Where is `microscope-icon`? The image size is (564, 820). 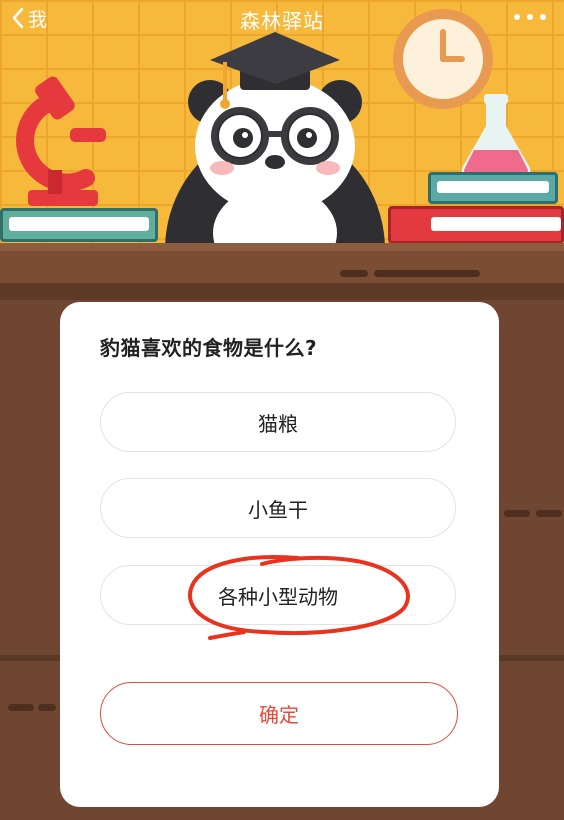 microscope-icon is located at coordinates (61, 141).